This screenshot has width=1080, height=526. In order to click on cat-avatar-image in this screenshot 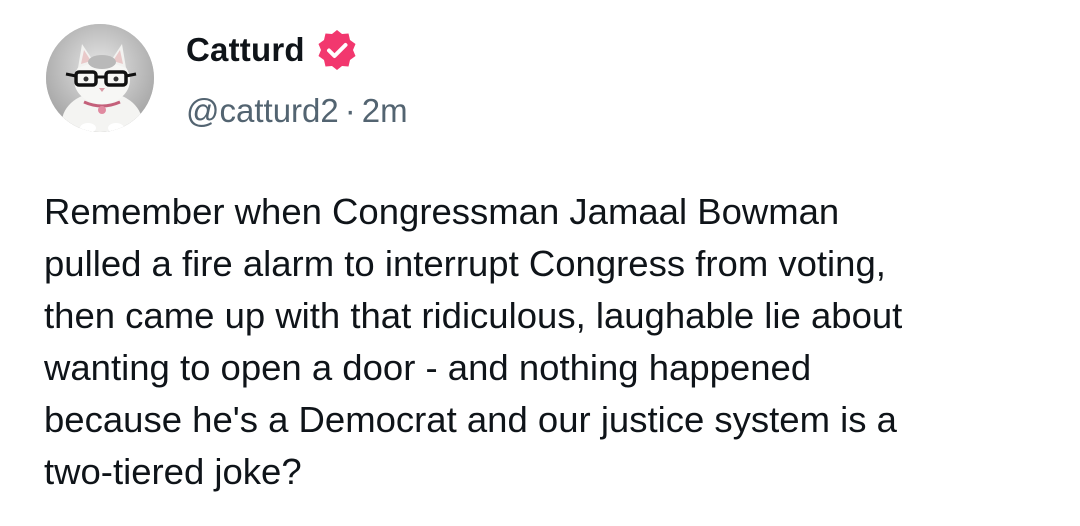, I will do `click(100, 78)`.